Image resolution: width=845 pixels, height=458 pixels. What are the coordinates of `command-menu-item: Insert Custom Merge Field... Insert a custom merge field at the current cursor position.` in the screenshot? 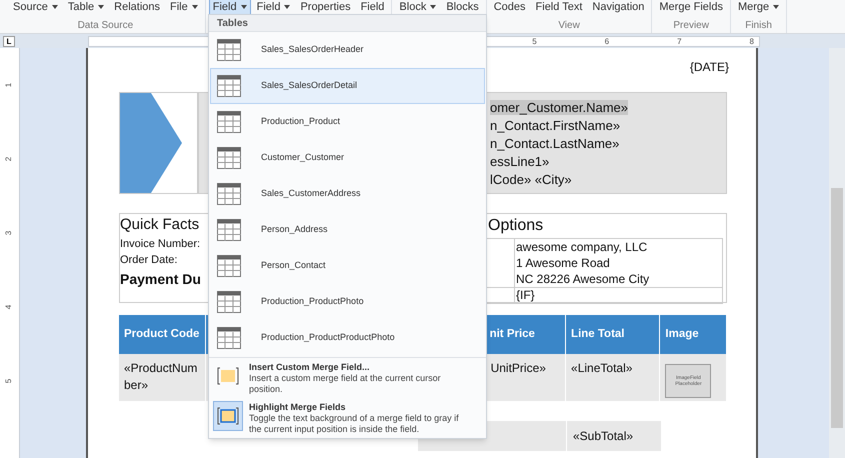 It's located at (347, 378).